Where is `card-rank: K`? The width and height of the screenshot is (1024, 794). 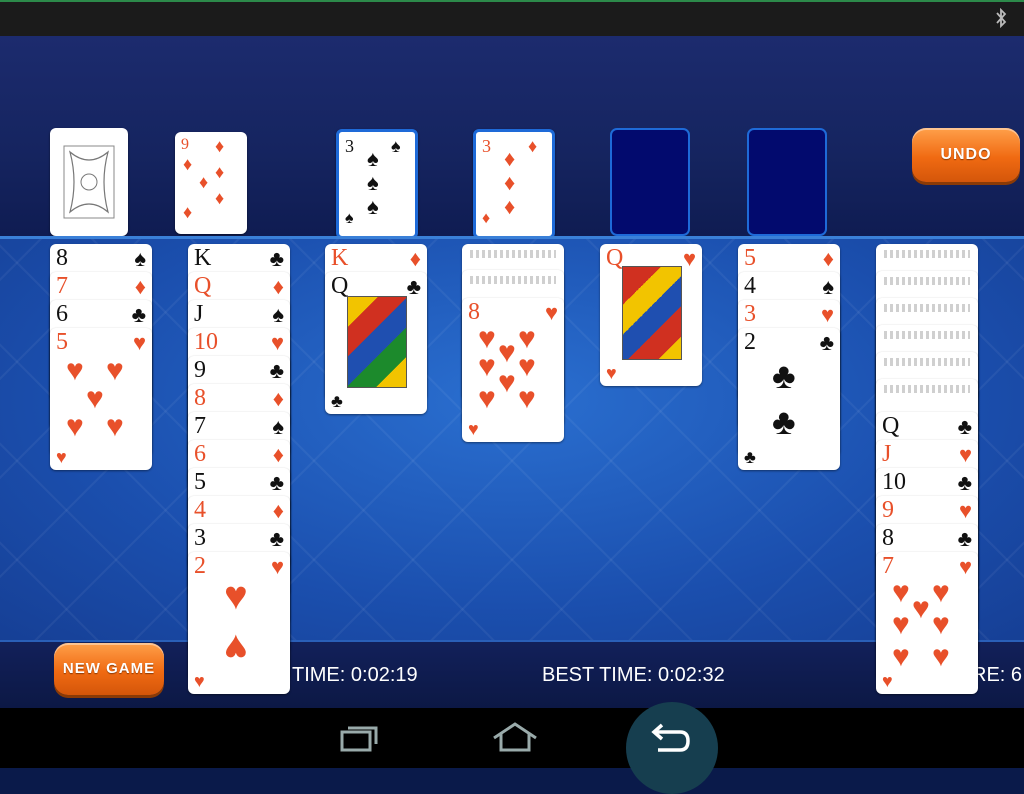 card-rank: K is located at coordinates (340, 258).